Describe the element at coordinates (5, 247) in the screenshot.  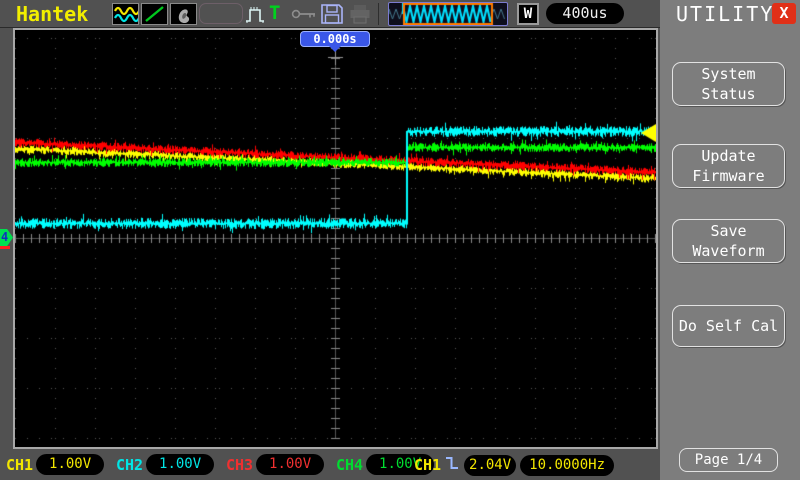
I see `ch3-ground-marker` at that location.